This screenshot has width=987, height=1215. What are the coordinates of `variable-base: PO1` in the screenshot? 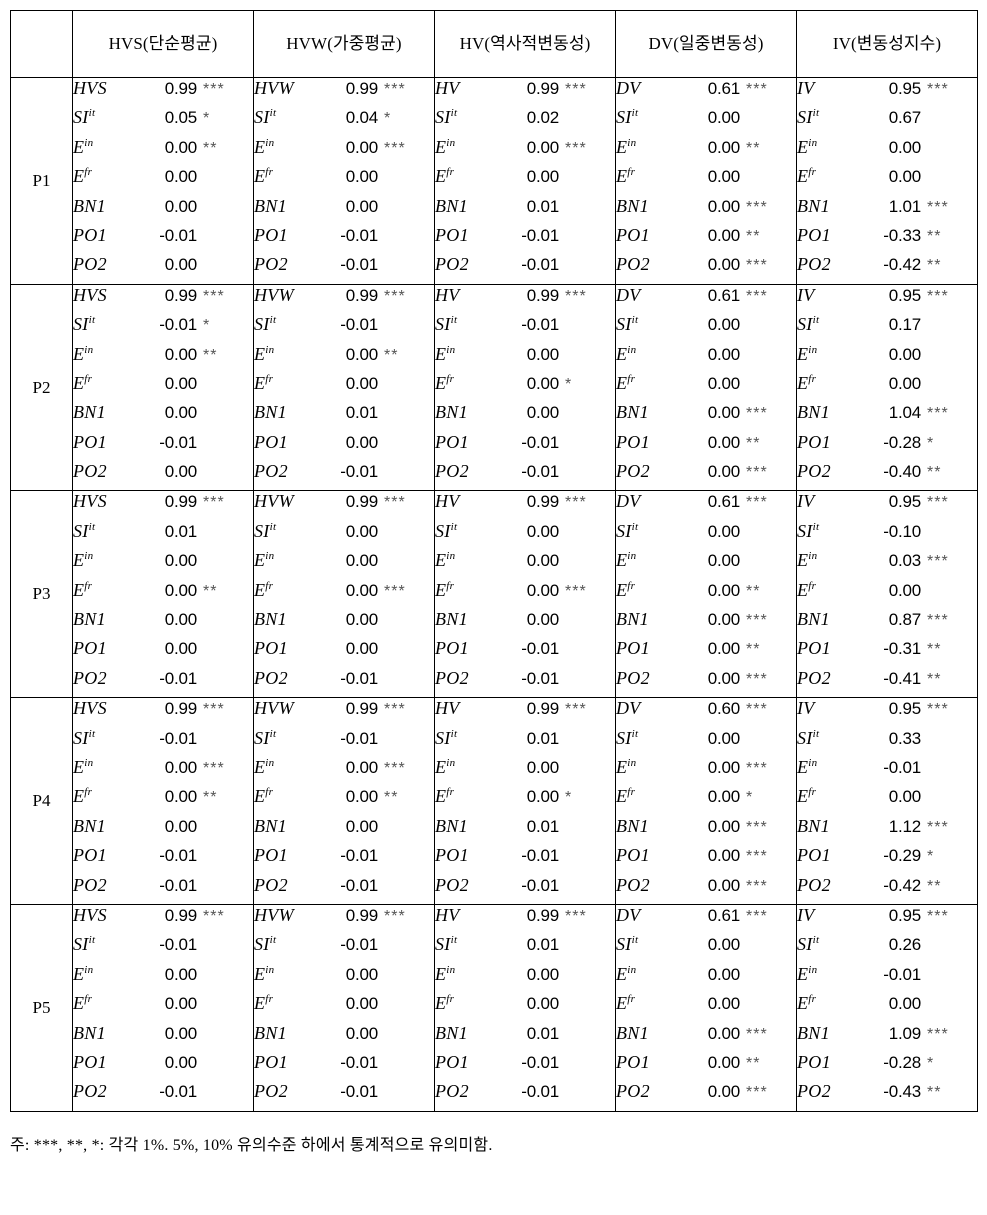 It's located at (814, 234).